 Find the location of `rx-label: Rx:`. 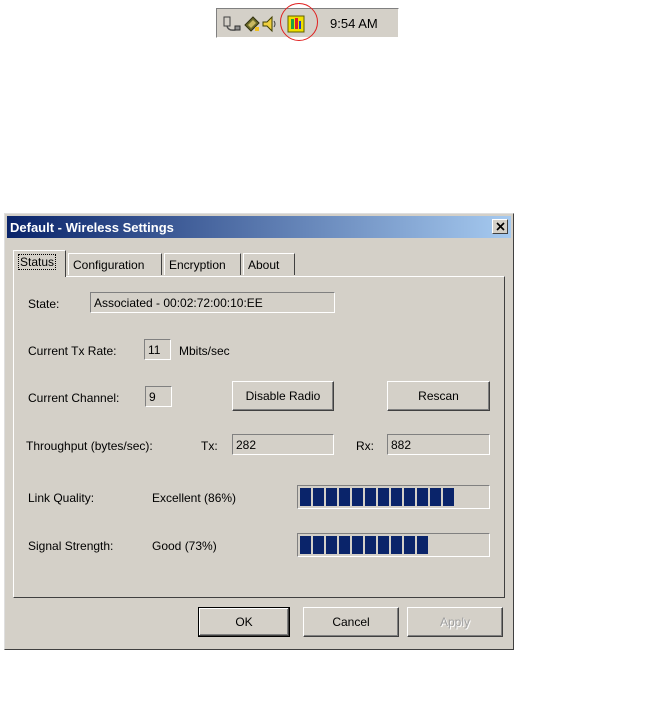

rx-label: Rx: is located at coordinates (365, 446).